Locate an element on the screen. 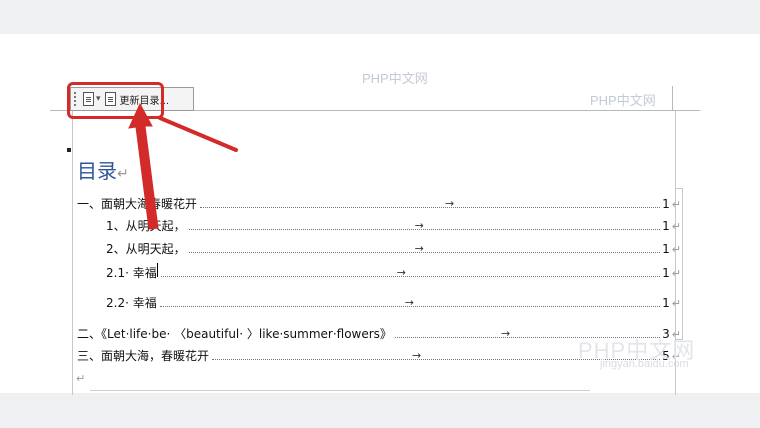  arrow-up-icon is located at coordinates (143, 166).